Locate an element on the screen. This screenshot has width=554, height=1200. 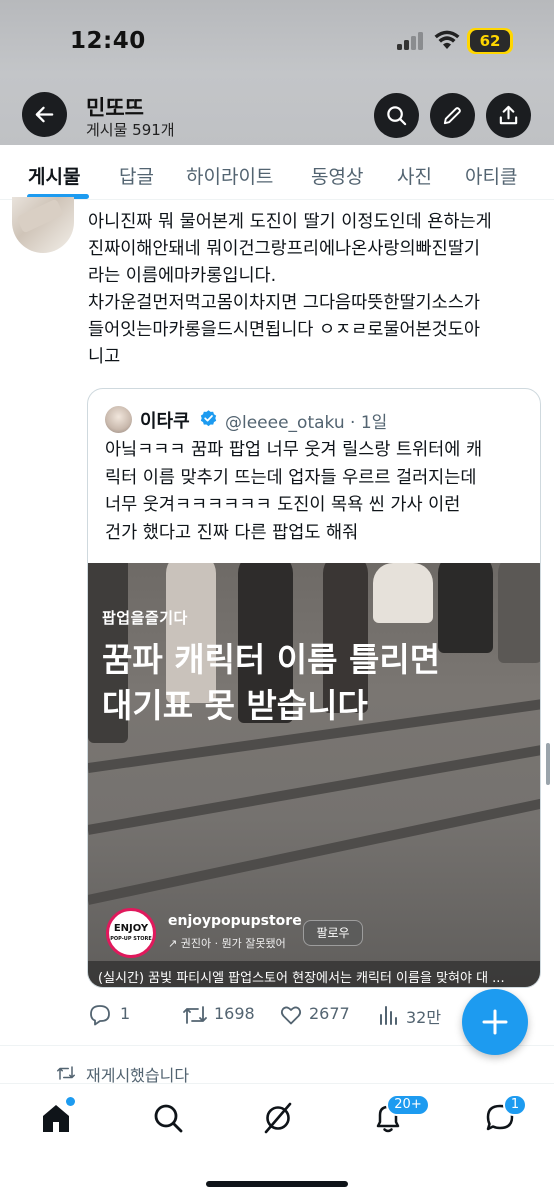
quoted-line: 너무 웃겨ㅋㅋㅋㅋㅋㅋ 도진이 목욕 씬 가사 이런 is located at coordinates (283, 505).